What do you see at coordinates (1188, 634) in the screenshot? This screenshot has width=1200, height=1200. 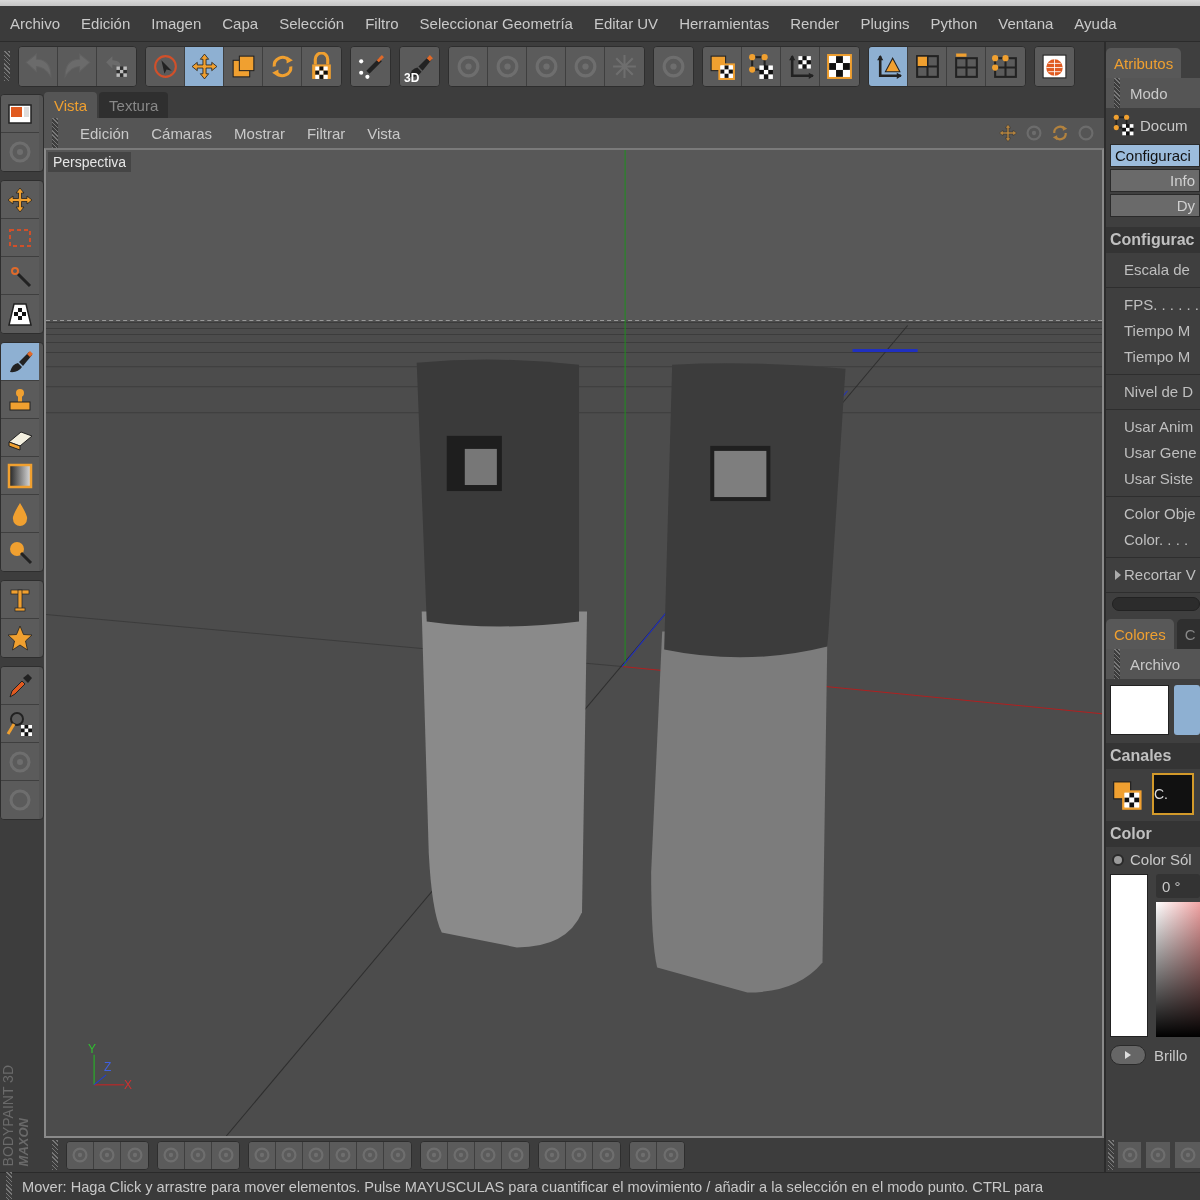 I see `colors-tab: C` at bounding box center [1188, 634].